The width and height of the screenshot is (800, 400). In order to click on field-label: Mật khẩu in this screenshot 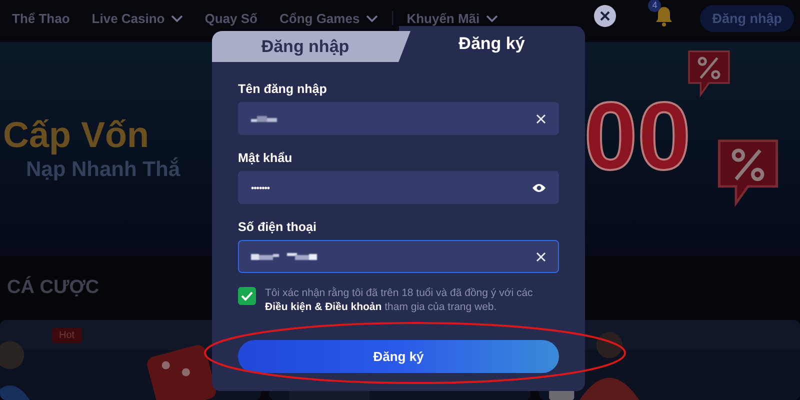, I will do `click(266, 158)`.